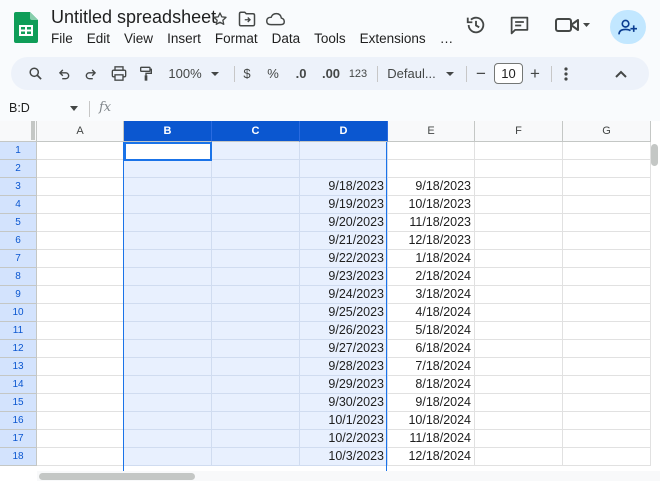 The height and width of the screenshot is (481, 660). I want to click on cell-d16: 10/1/2023, so click(344, 421).